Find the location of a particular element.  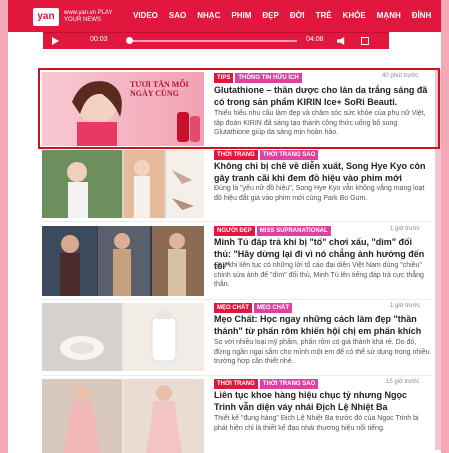

nav-item-khoe: KHỎE is located at coordinates (354, 15).